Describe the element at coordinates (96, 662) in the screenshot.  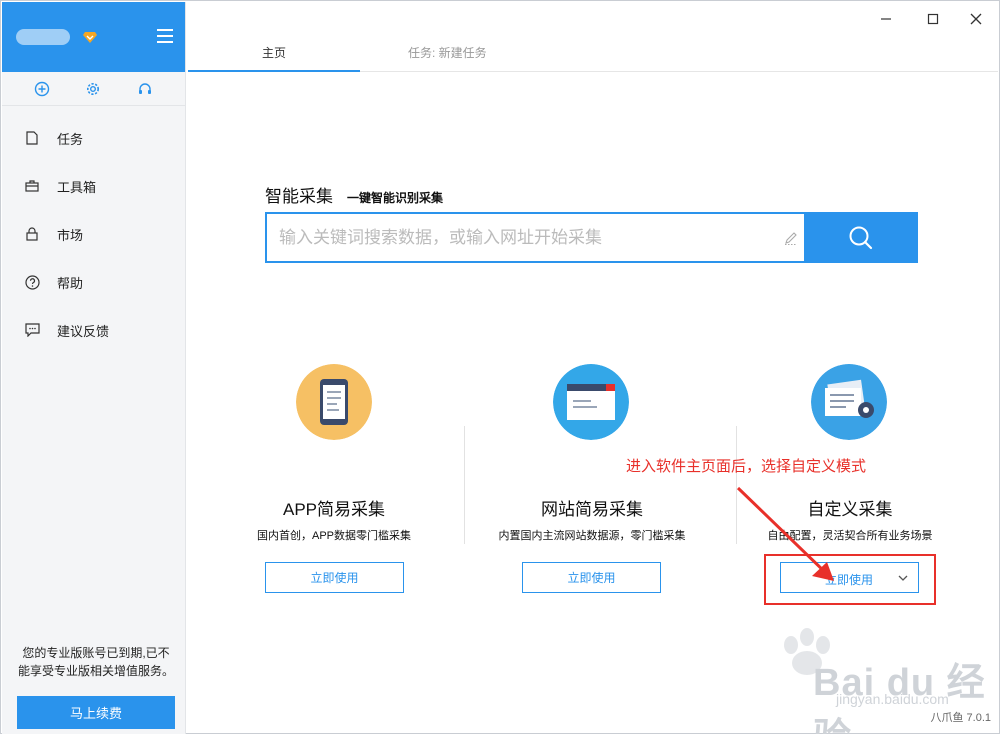
I see `expired-notice: 您的专业版账号已到期,已不能享受专业版相关增值服务。` at that location.